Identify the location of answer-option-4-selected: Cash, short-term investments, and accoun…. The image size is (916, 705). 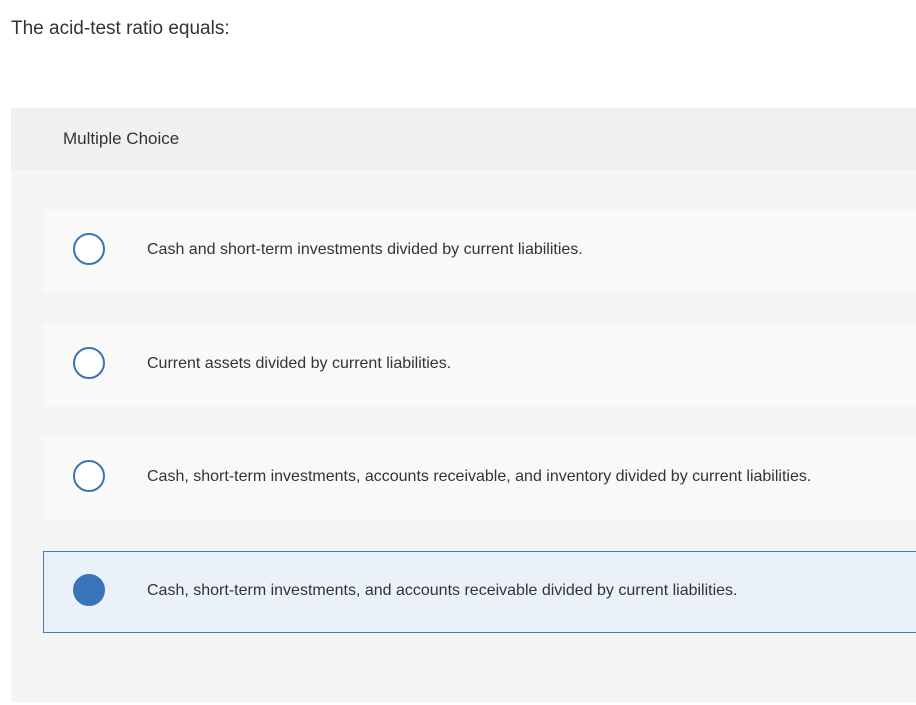
(479, 592).